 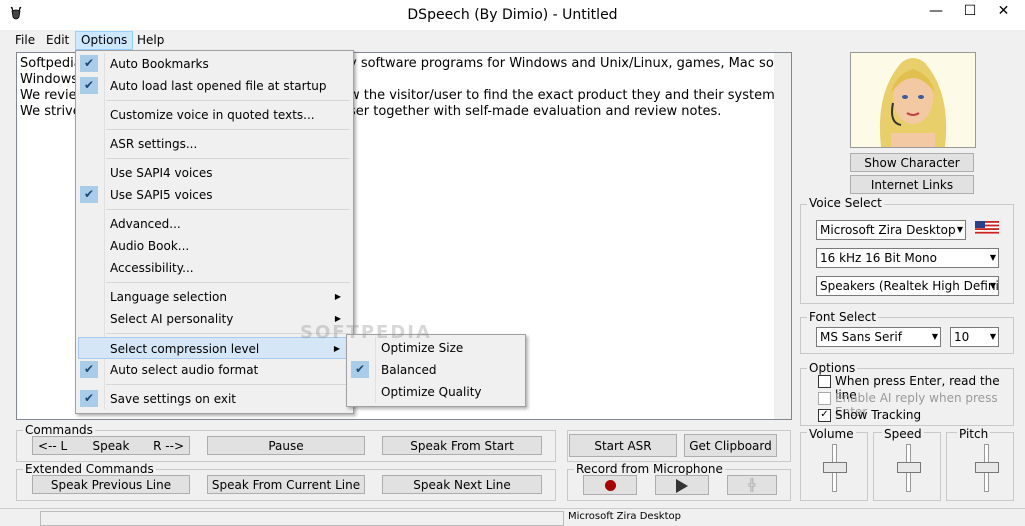 I want to click on menu-item-label: Use SAPI4 voices, so click(x=161, y=173).